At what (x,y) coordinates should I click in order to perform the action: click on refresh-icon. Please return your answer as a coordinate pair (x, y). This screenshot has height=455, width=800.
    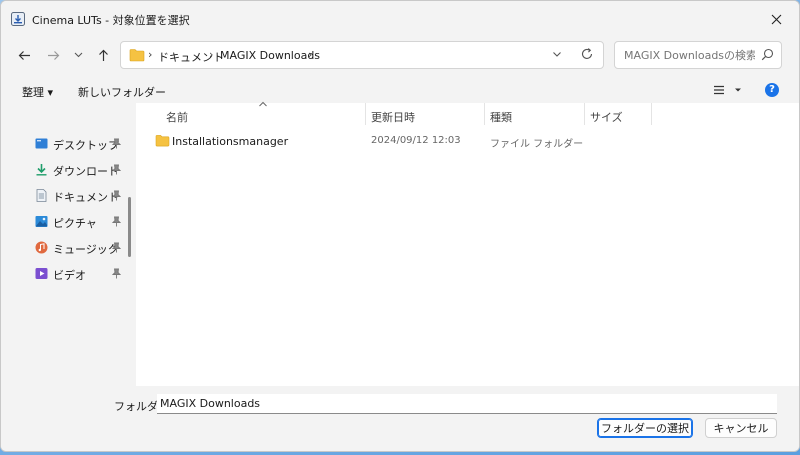
    Looking at the image, I should click on (587, 53).